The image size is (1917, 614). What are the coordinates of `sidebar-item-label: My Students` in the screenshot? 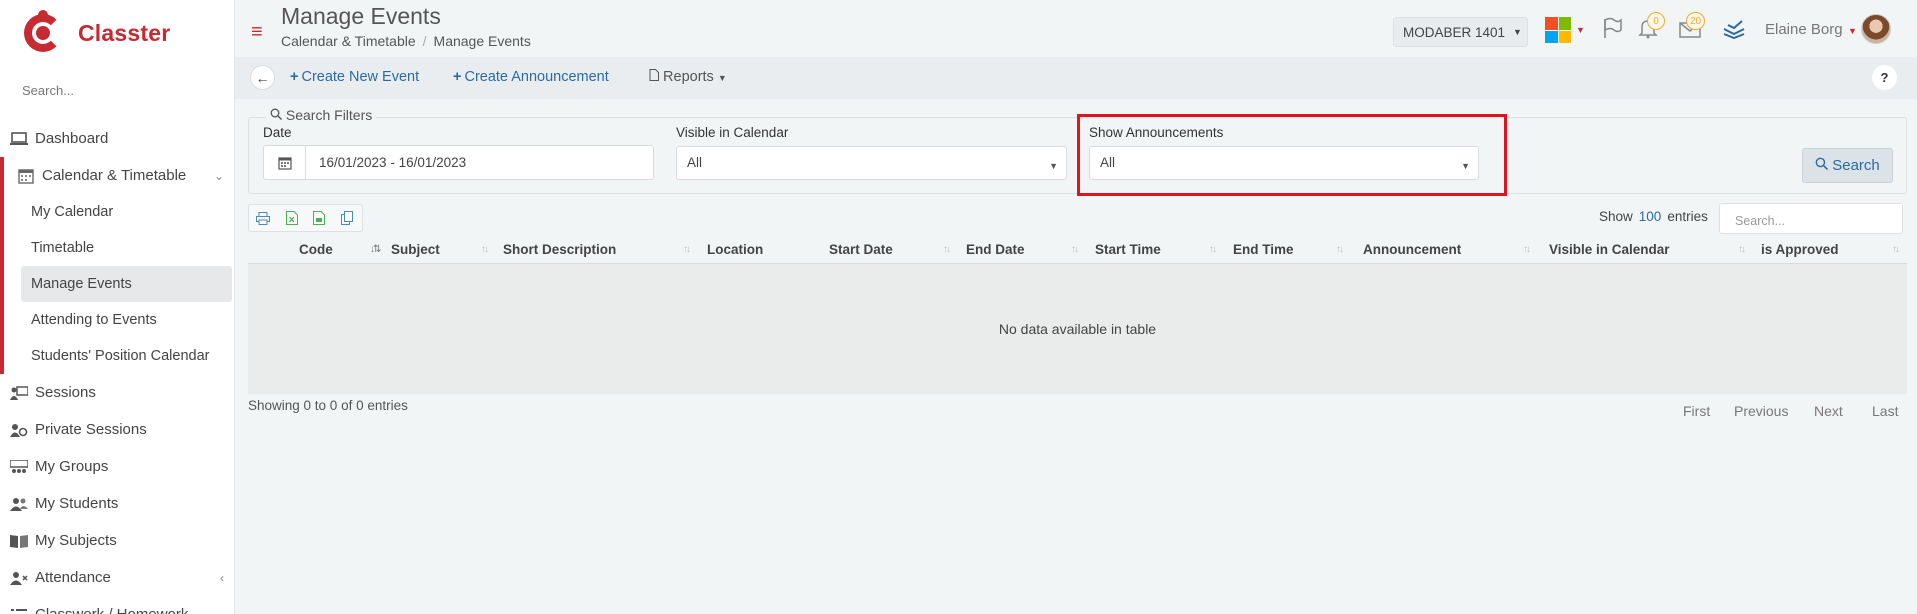 It's located at (77, 503).